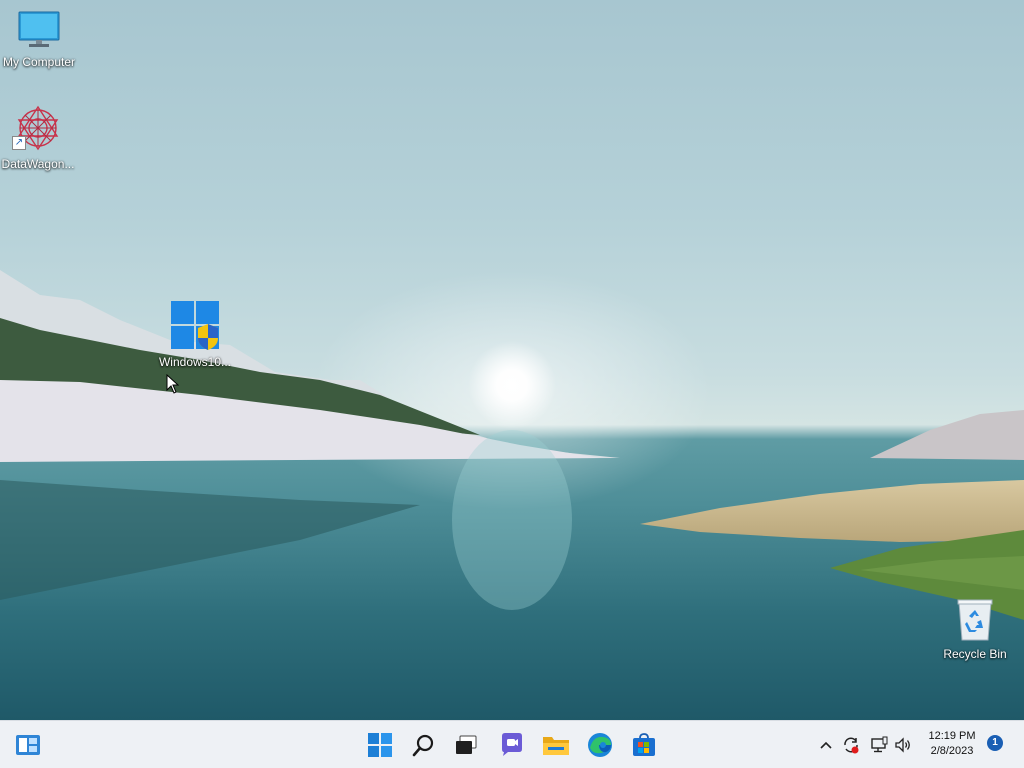 This screenshot has height=768, width=1024. I want to click on mouse-cursor-icon, so click(173, 384).